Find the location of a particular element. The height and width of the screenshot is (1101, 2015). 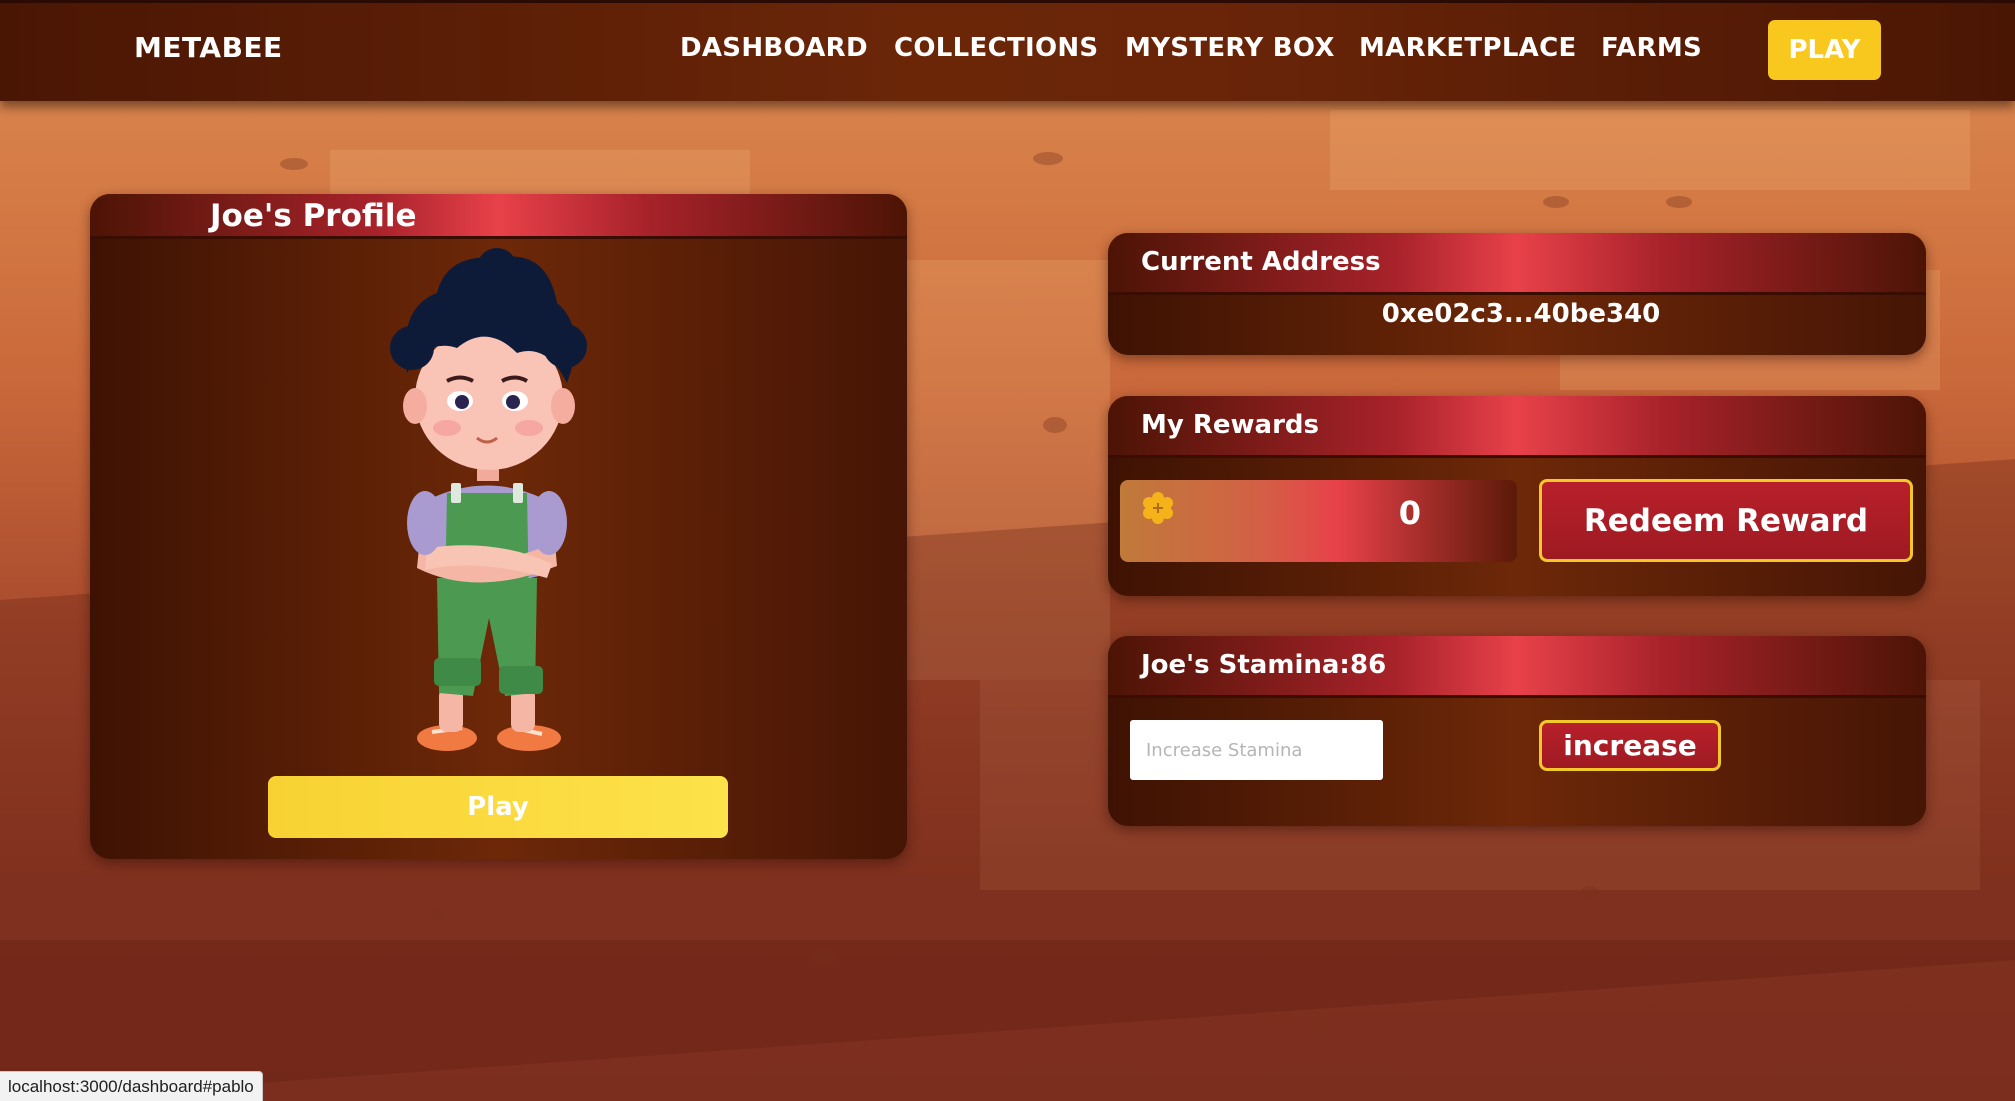

character-avatar is located at coordinates (497, 503).